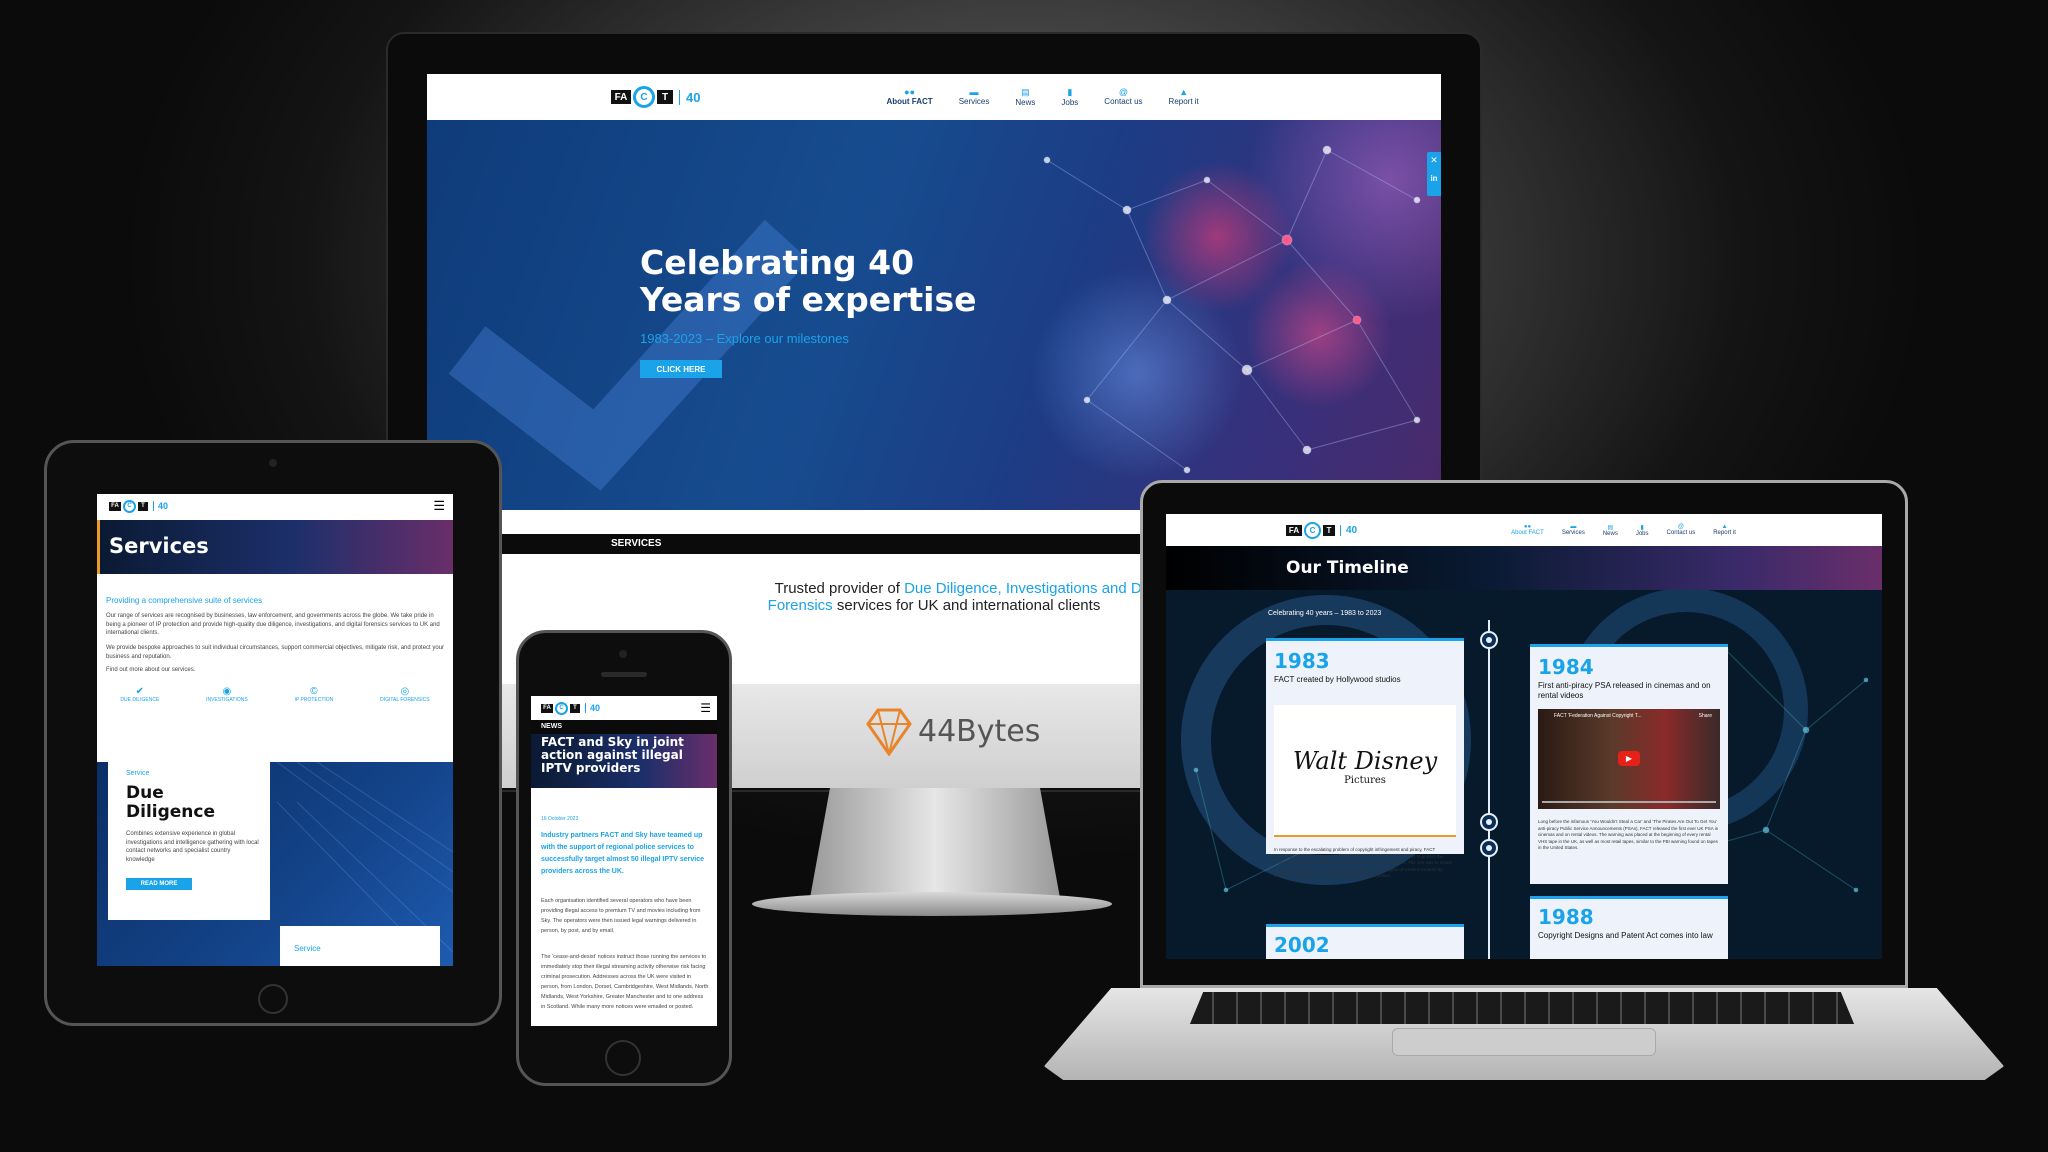 This screenshot has width=2048, height=1152. I want to click on youtube-play-icon: ▶, so click(1629, 758).